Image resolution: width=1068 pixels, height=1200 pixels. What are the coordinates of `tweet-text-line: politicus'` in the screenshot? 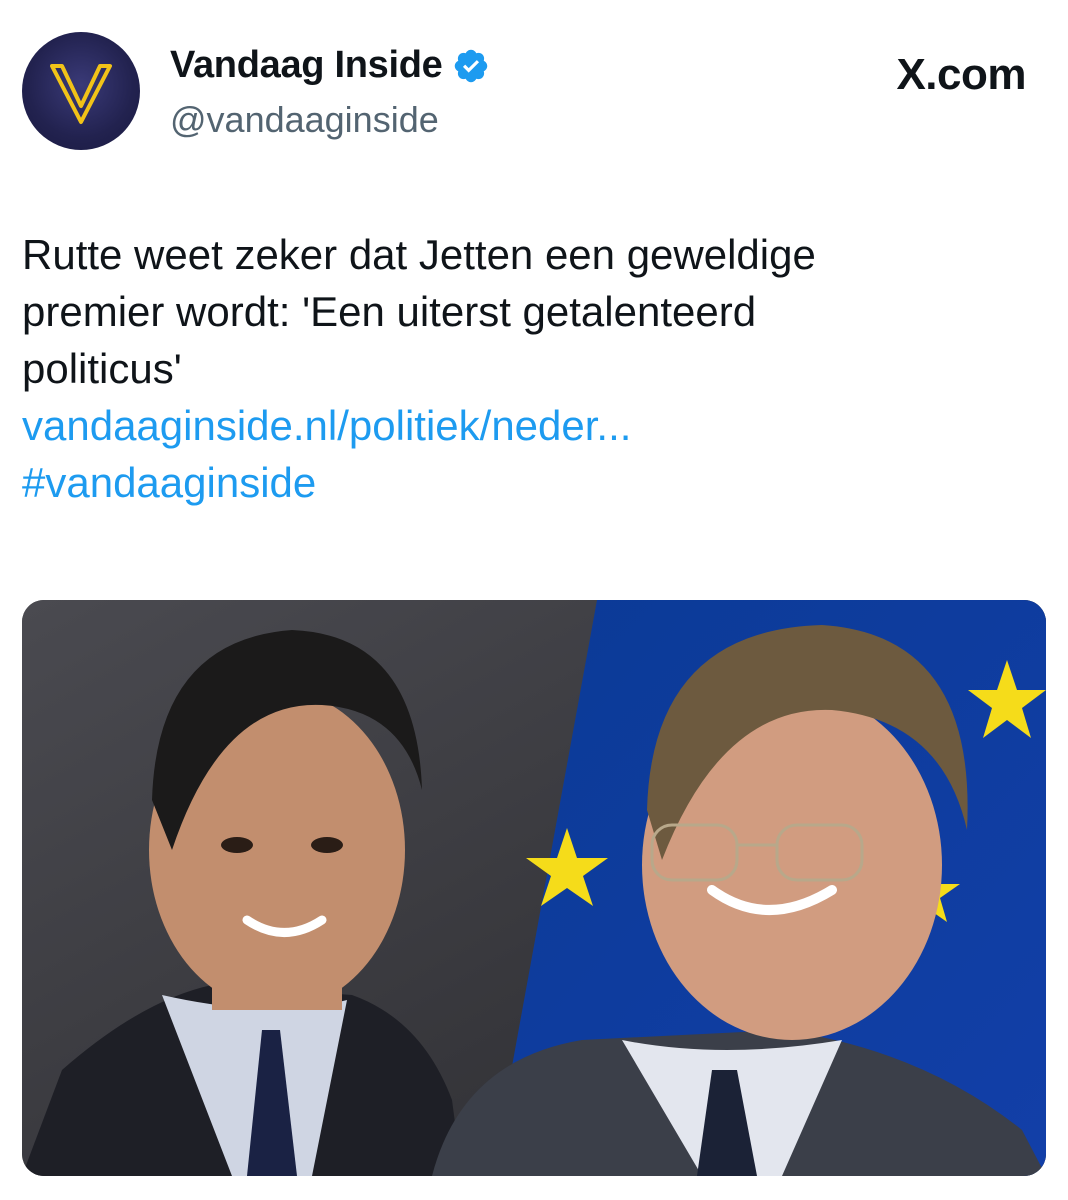 It's located at (102, 368).